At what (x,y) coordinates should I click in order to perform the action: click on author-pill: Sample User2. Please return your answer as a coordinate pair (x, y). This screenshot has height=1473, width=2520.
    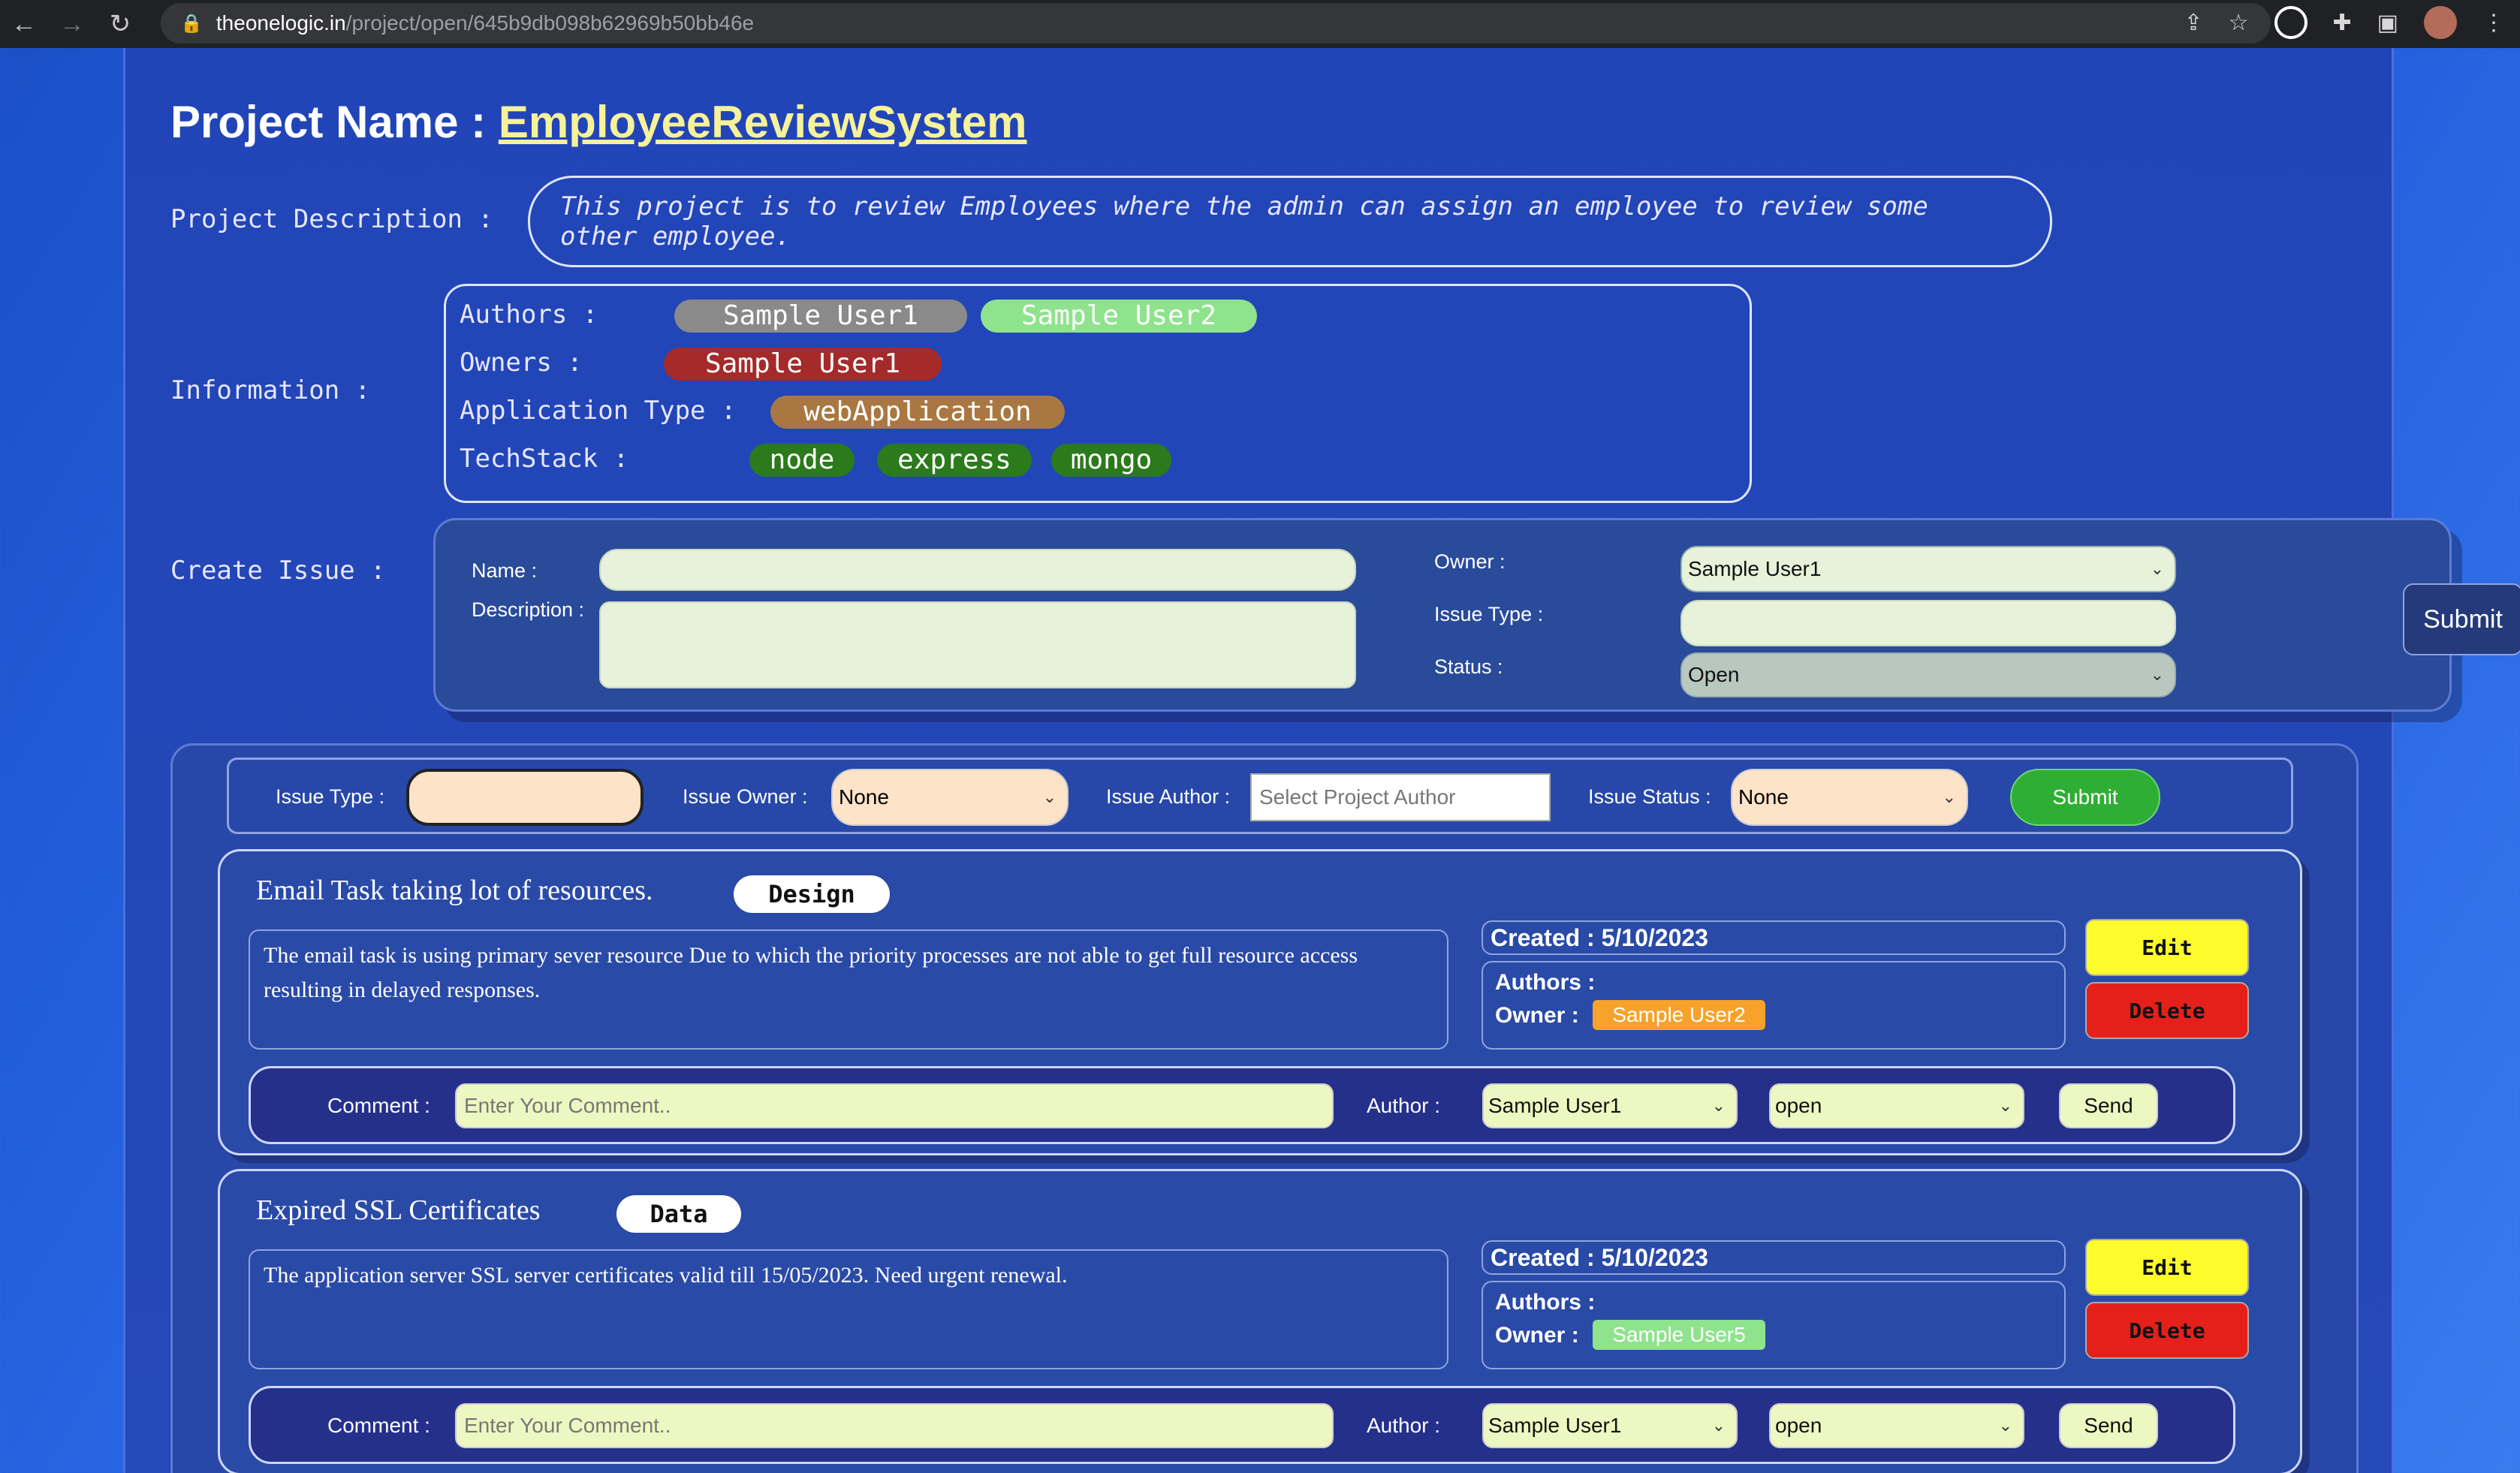
    Looking at the image, I should click on (1119, 316).